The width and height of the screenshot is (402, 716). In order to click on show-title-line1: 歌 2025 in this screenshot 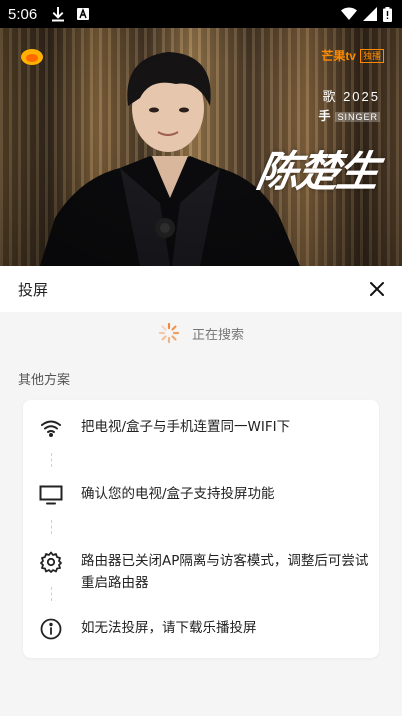, I will do `click(351, 96)`.